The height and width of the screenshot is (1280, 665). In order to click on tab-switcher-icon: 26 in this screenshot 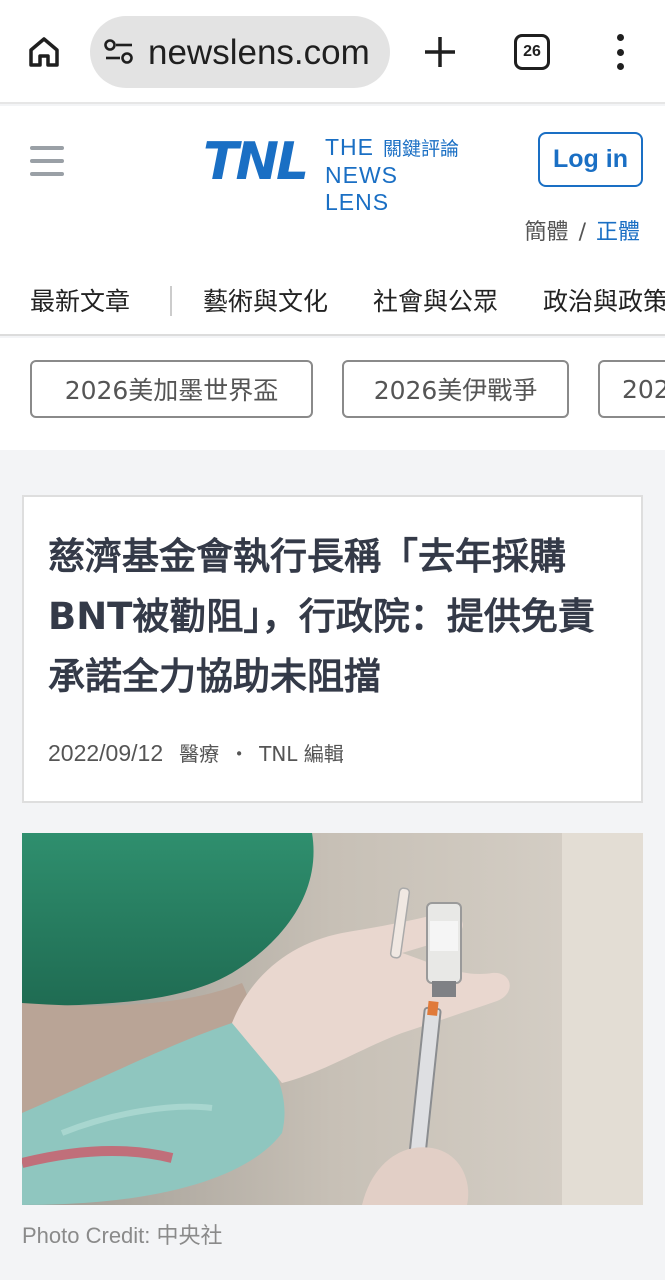, I will do `click(532, 52)`.